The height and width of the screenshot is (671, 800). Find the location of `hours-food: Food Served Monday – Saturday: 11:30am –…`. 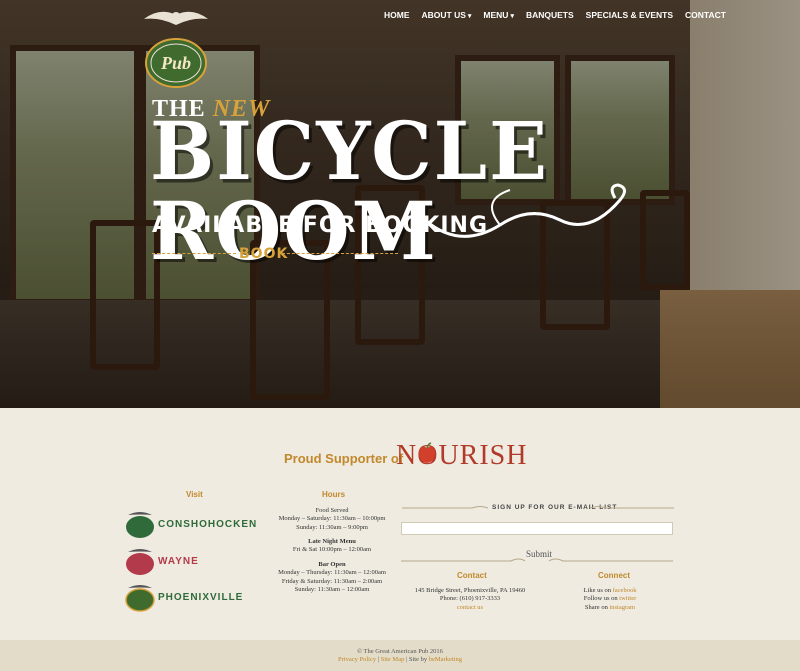

hours-food: Food Served Monday – Saturday: 11:30am –… is located at coordinates (332, 519).